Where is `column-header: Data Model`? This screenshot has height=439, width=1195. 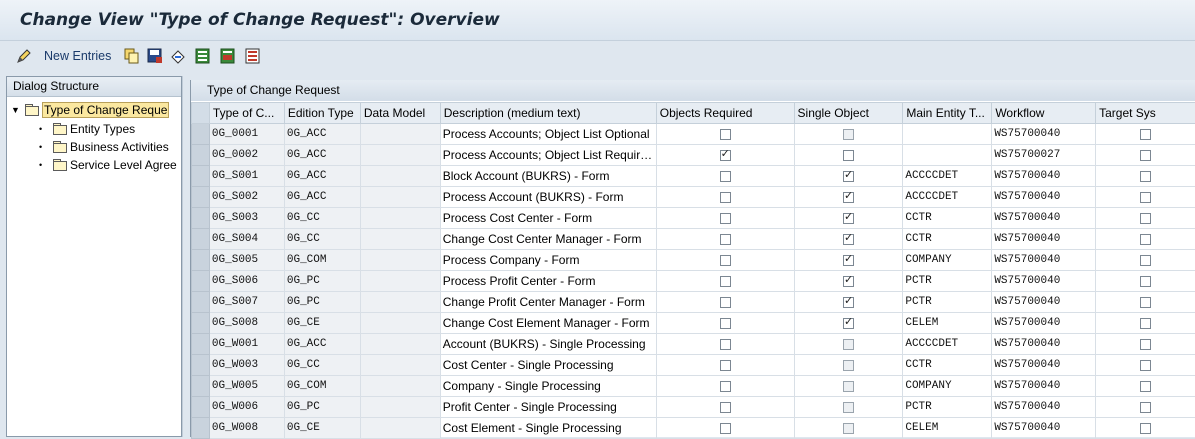 column-header: Data Model is located at coordinates (400, 113).